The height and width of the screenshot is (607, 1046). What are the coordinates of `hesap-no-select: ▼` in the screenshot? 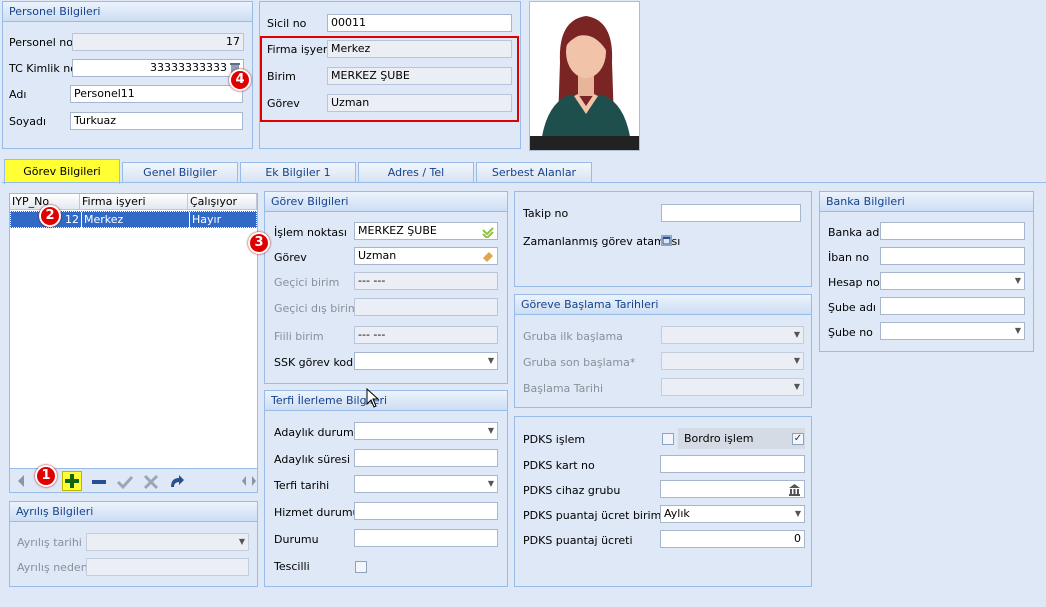 It's located at (952, 281).